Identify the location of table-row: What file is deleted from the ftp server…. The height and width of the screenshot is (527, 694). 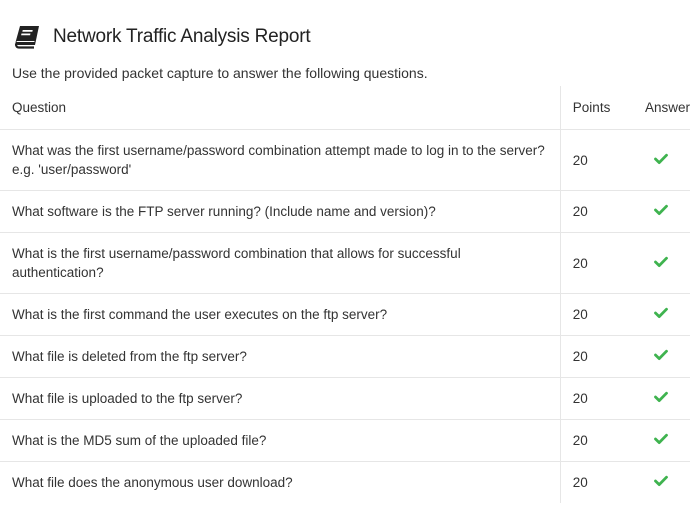
(345, 356).